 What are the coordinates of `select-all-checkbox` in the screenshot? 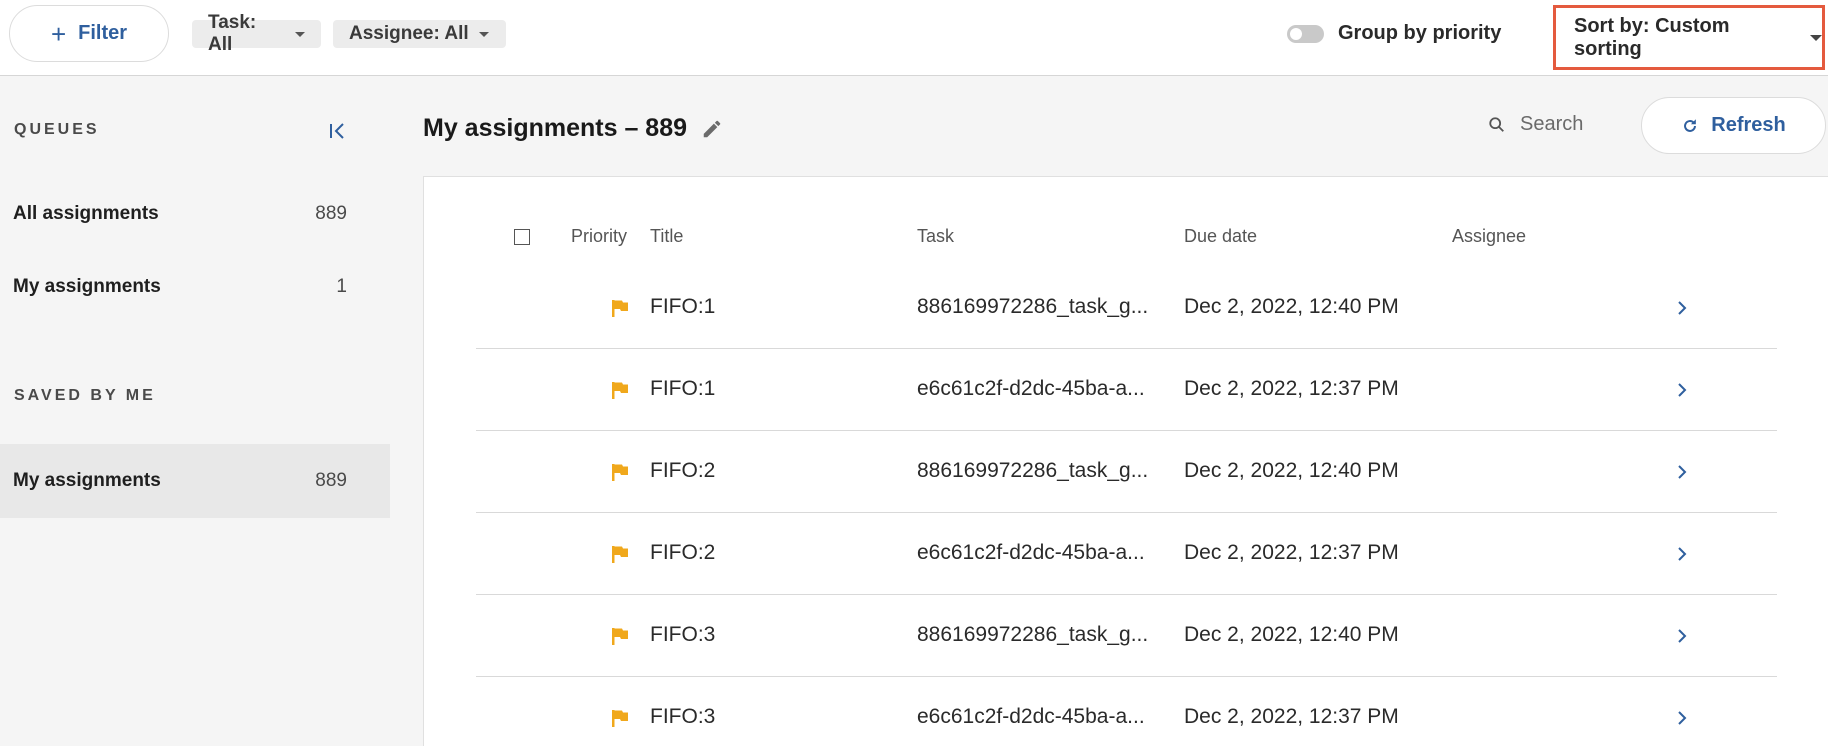 It's located at (522, 237).